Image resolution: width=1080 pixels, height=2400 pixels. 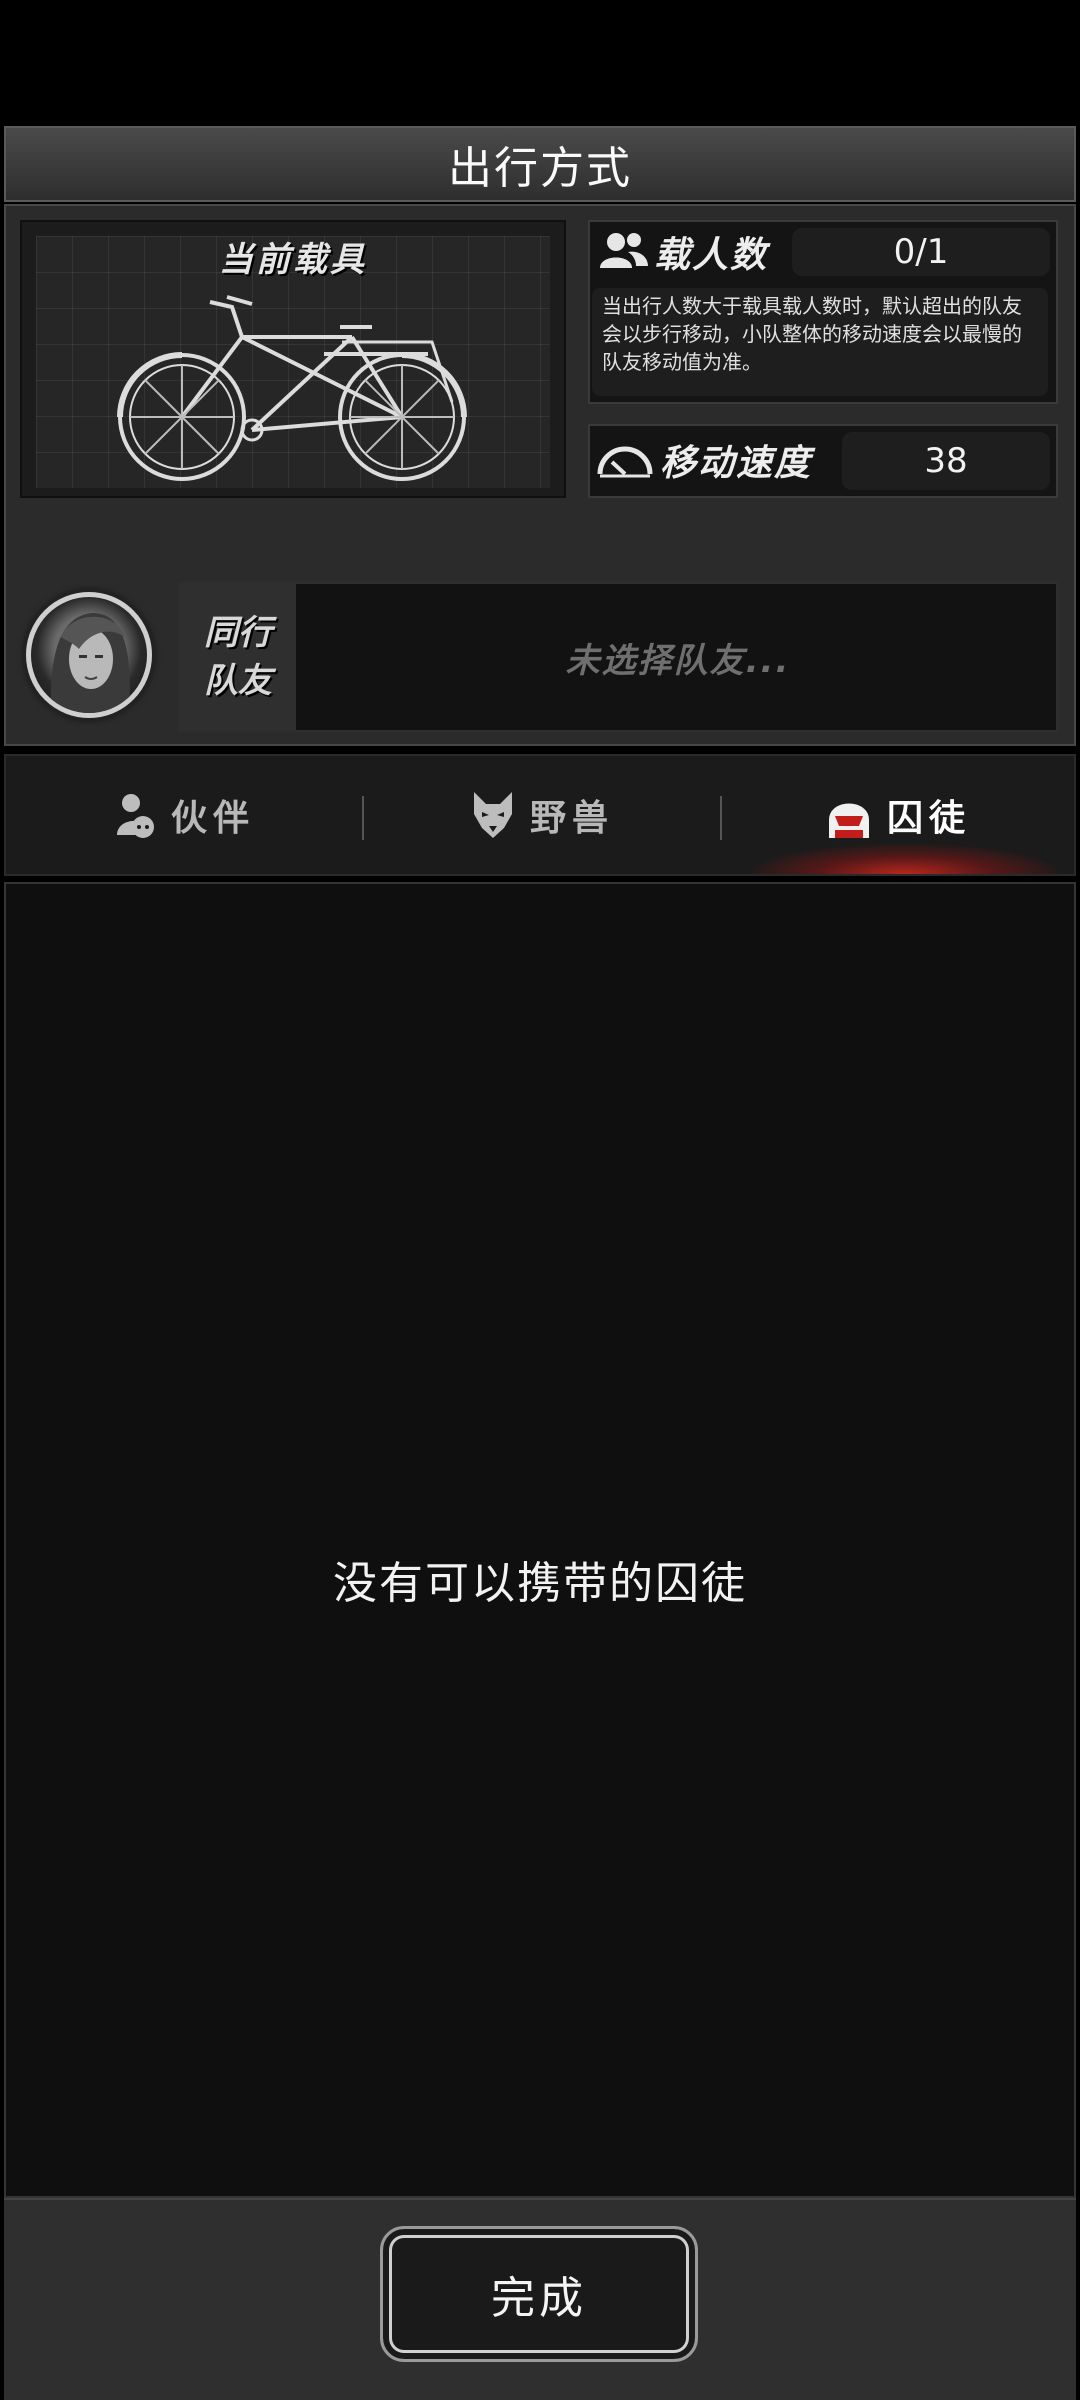 I want to click on avatar, so click(x=89, y=655).